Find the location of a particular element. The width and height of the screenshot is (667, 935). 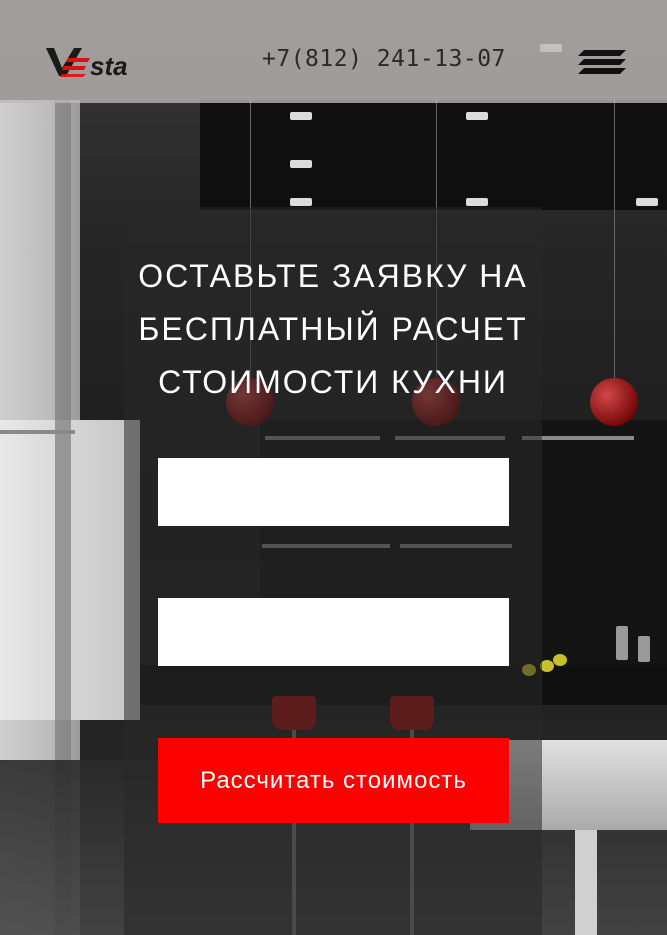

site-header: sta +7(812) 241-13-07 is located at coordinates (333, 51).